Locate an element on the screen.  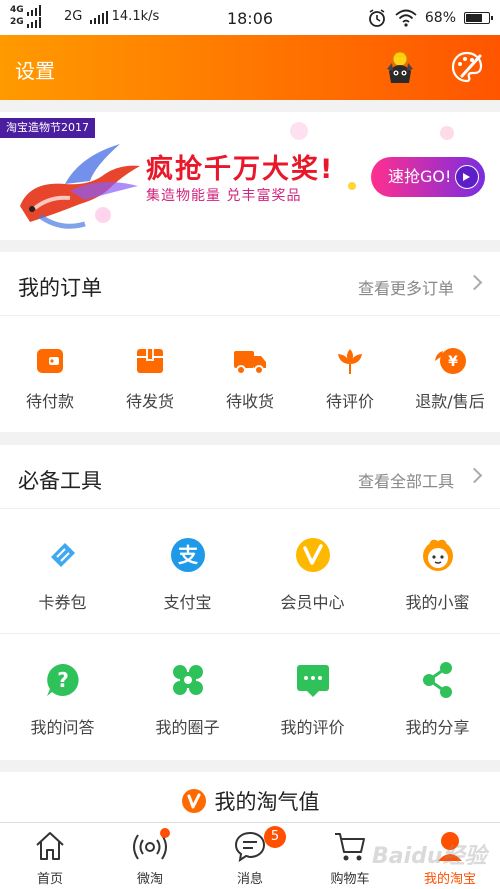
tool-alipay: 支 支付宝 is located at coordinates (187, 571).